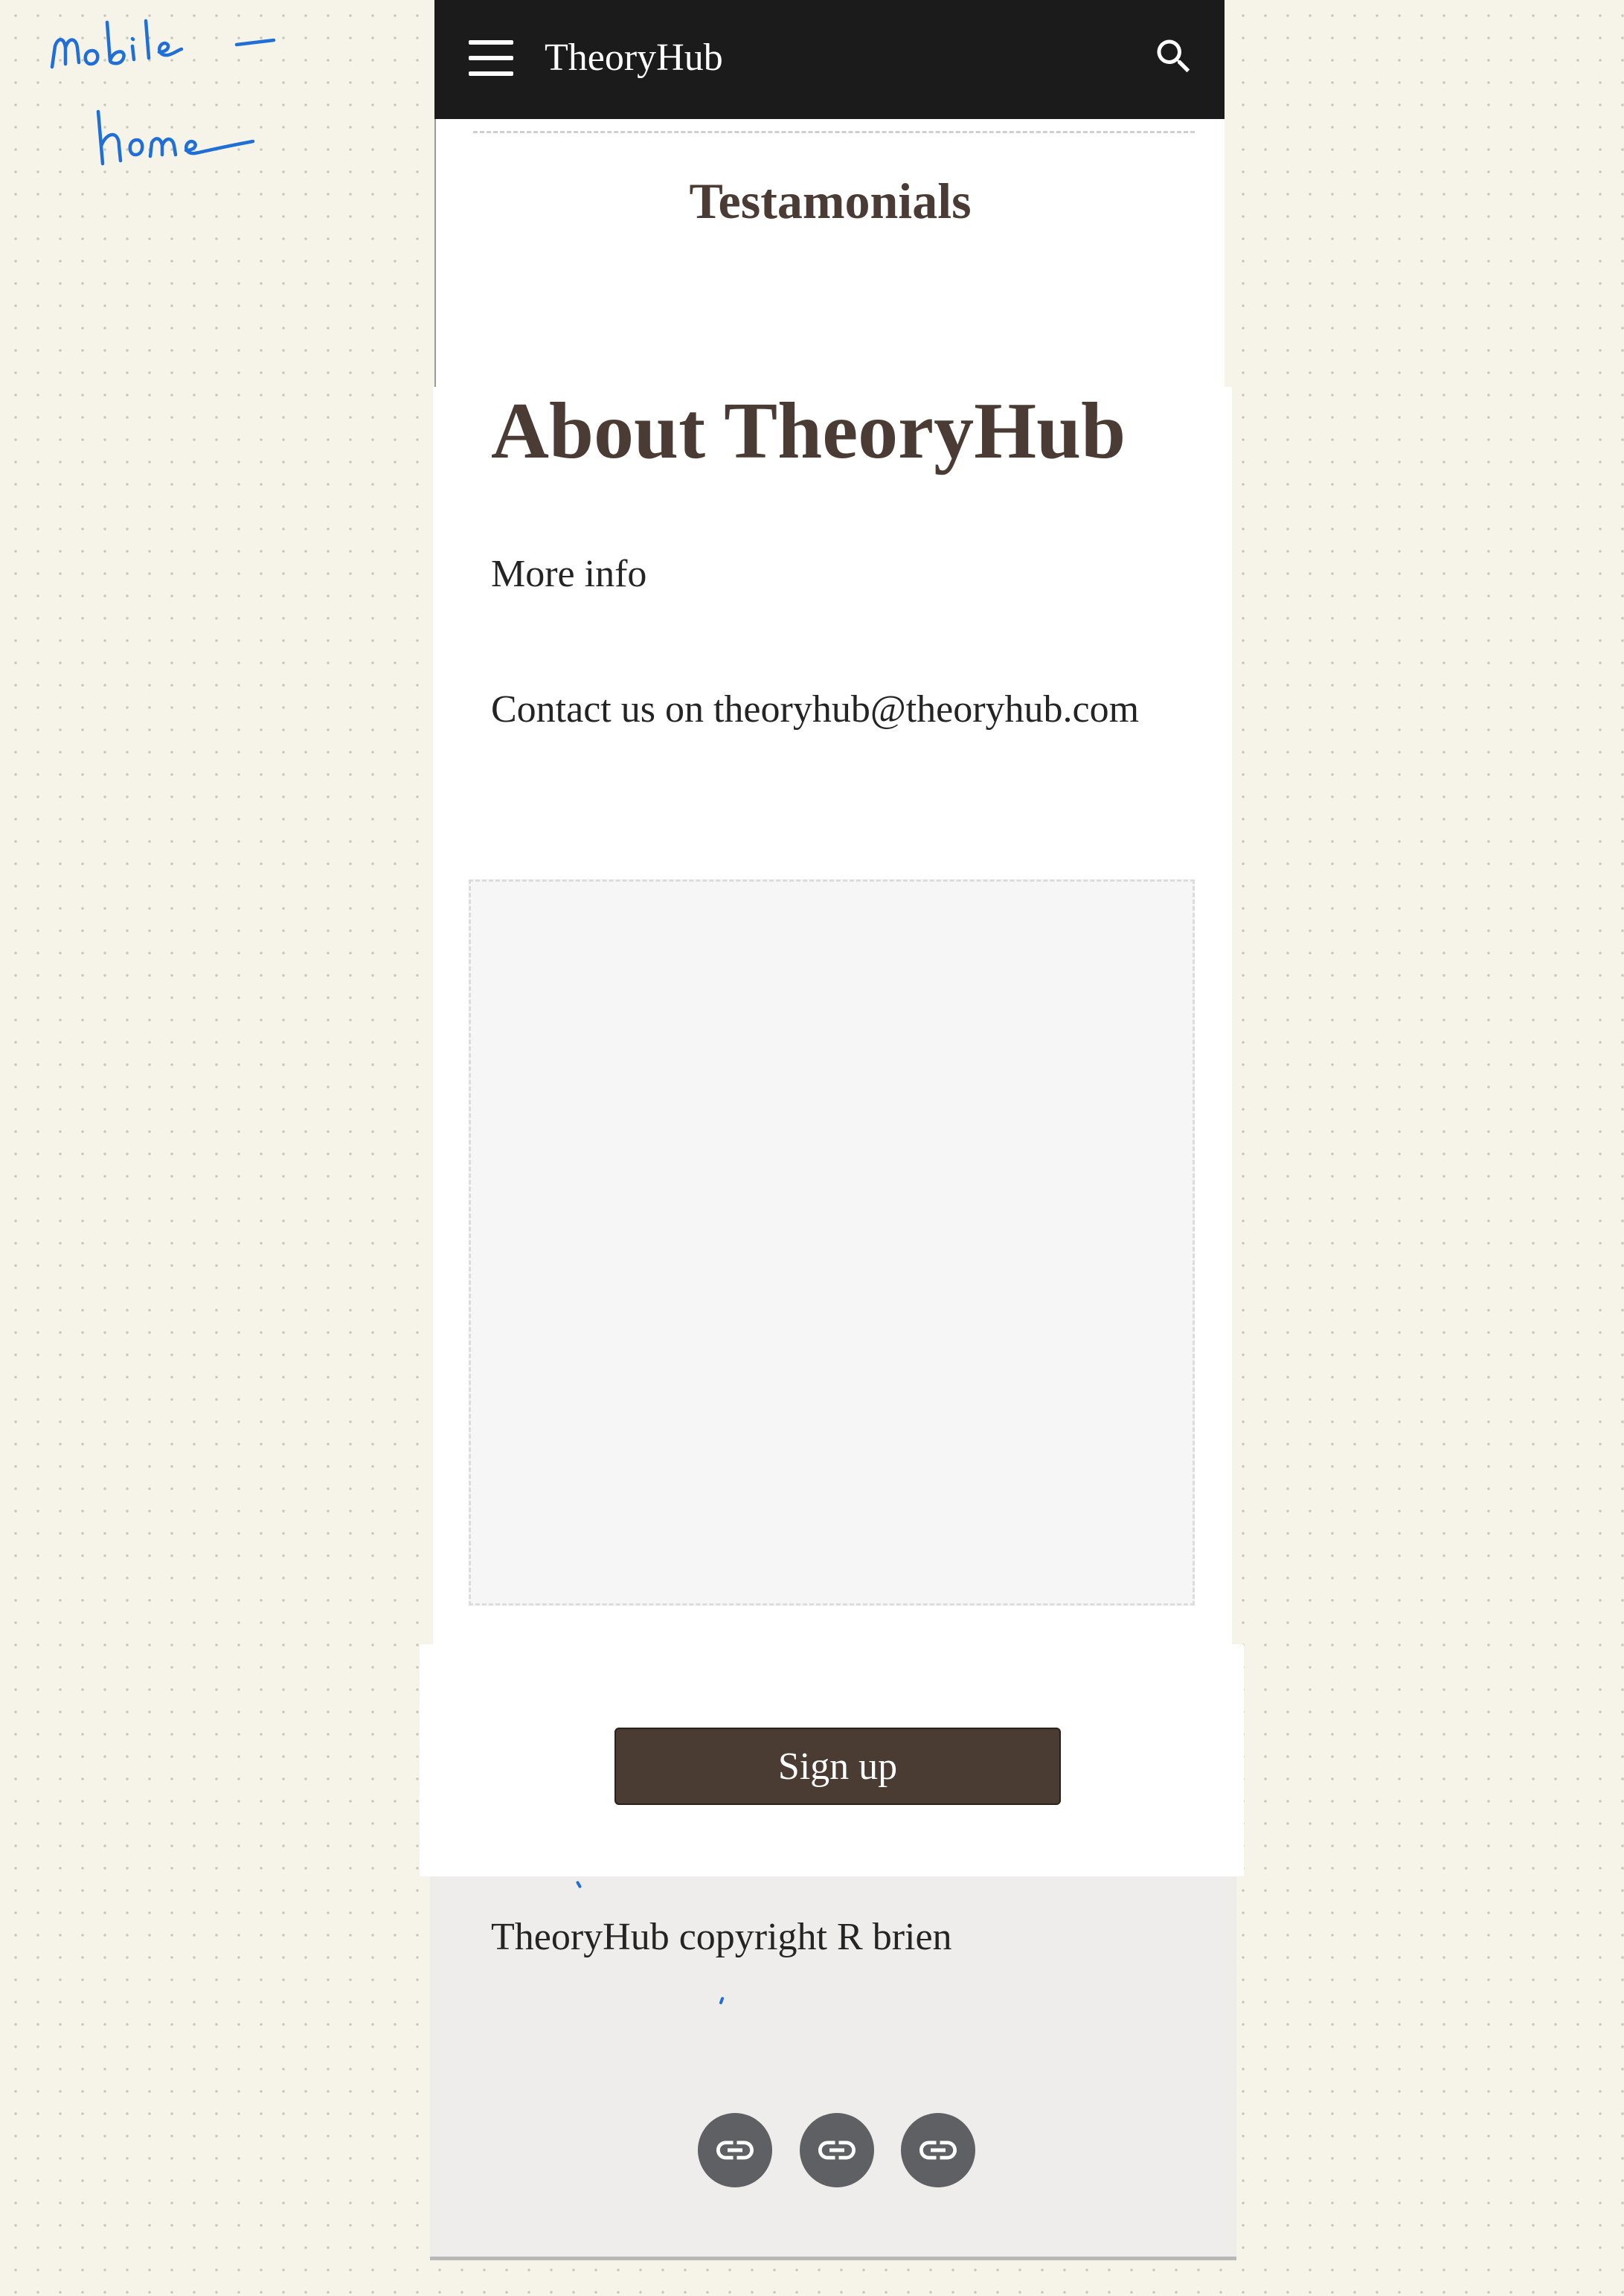  I want to click on search-icon, so click(1174, 56).